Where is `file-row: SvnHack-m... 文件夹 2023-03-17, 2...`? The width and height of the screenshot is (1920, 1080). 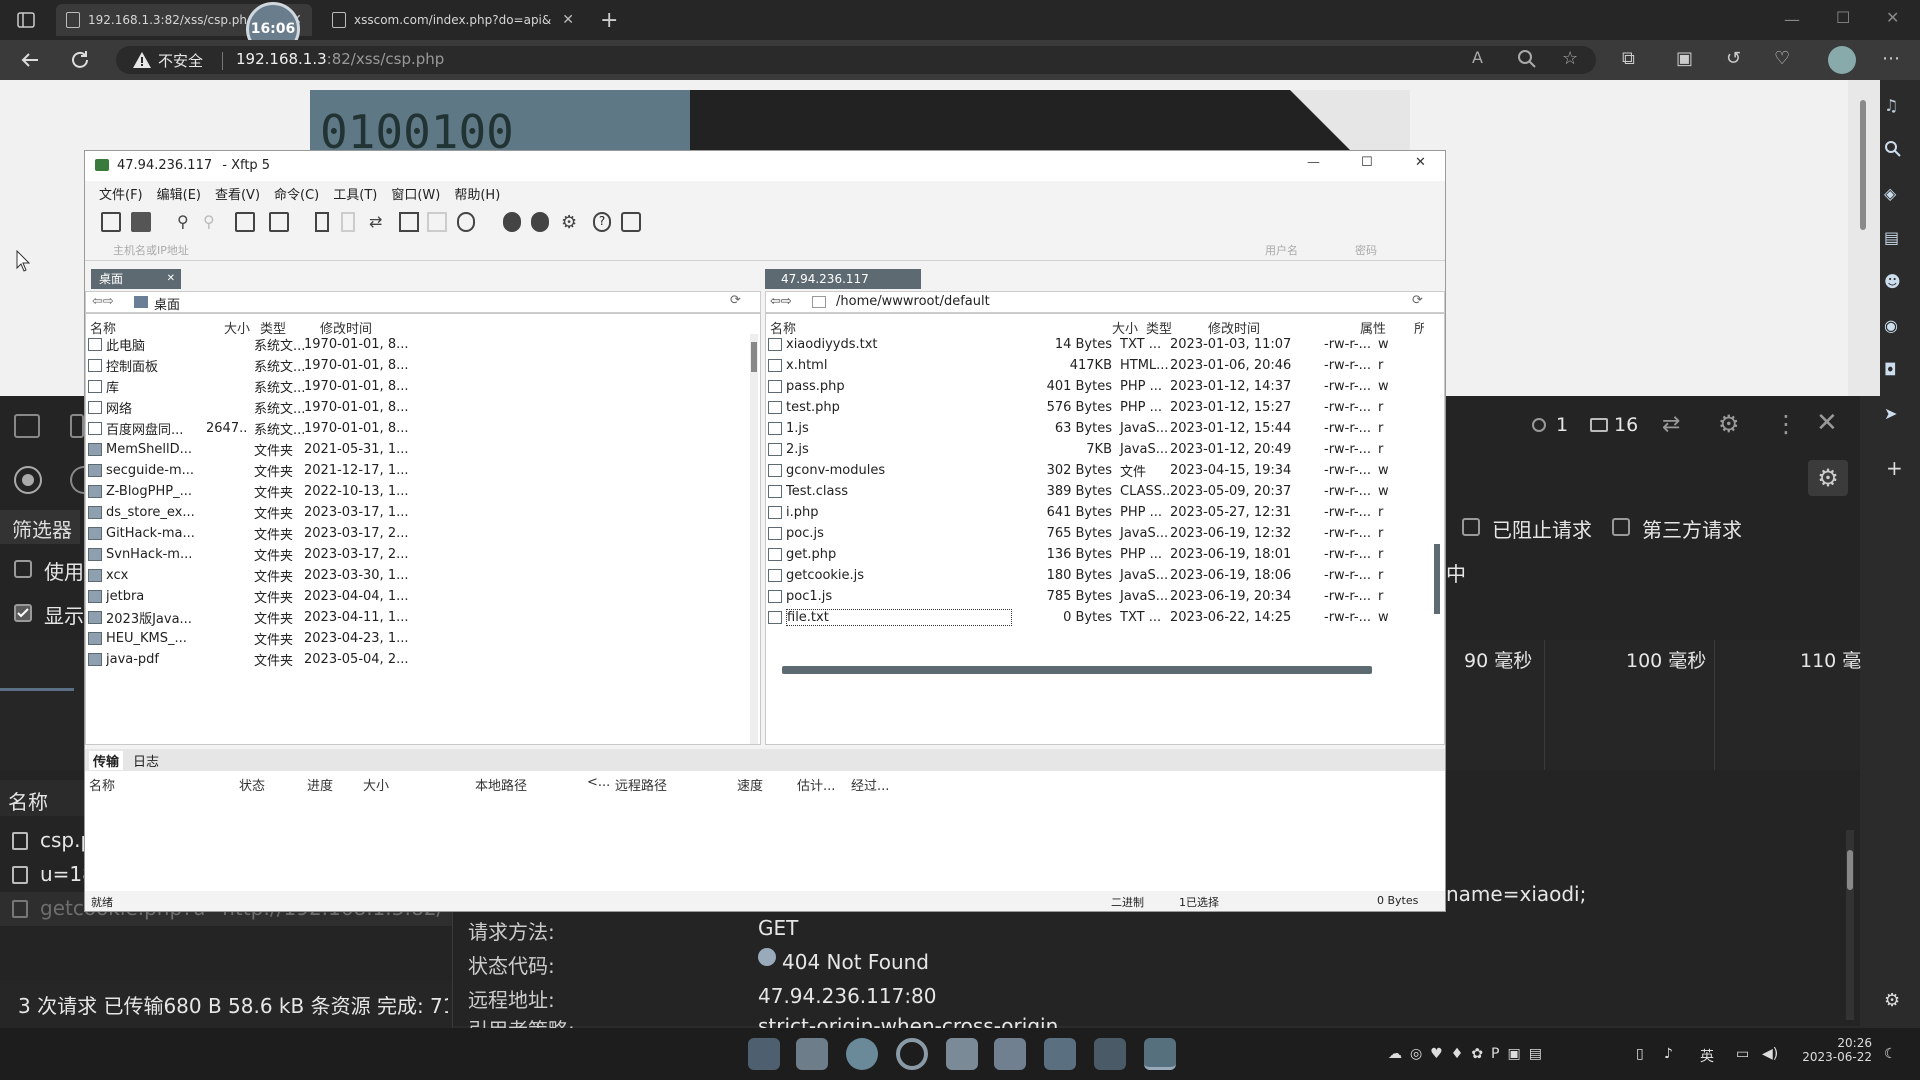
file-row: SvnHack-m... 文件夹 2023-03-17, 2... is located at coordinates (418, 554).